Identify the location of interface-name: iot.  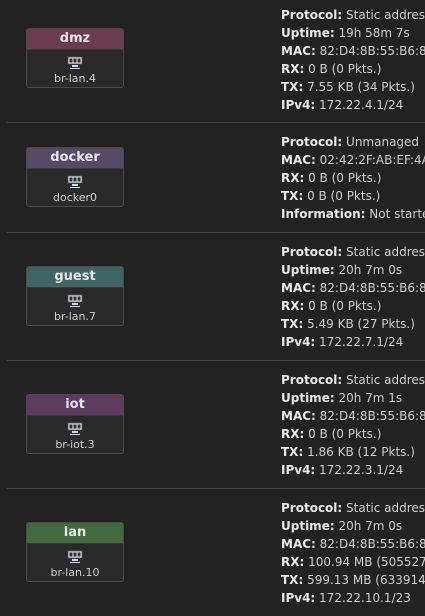
(75, 405).